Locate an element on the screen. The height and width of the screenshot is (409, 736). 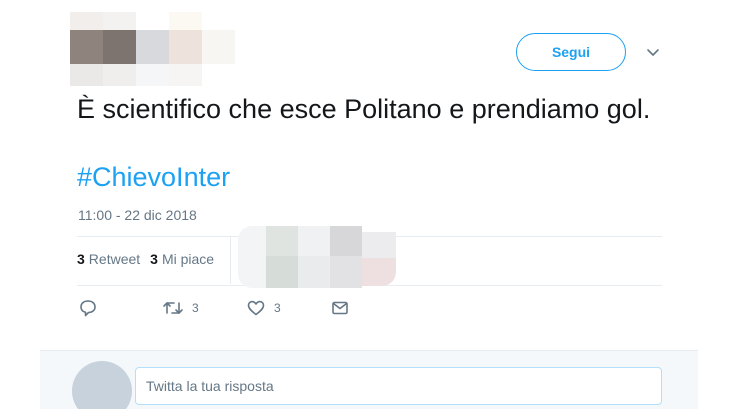
likers-avatars-blurred is located at coordinates (318, 257).